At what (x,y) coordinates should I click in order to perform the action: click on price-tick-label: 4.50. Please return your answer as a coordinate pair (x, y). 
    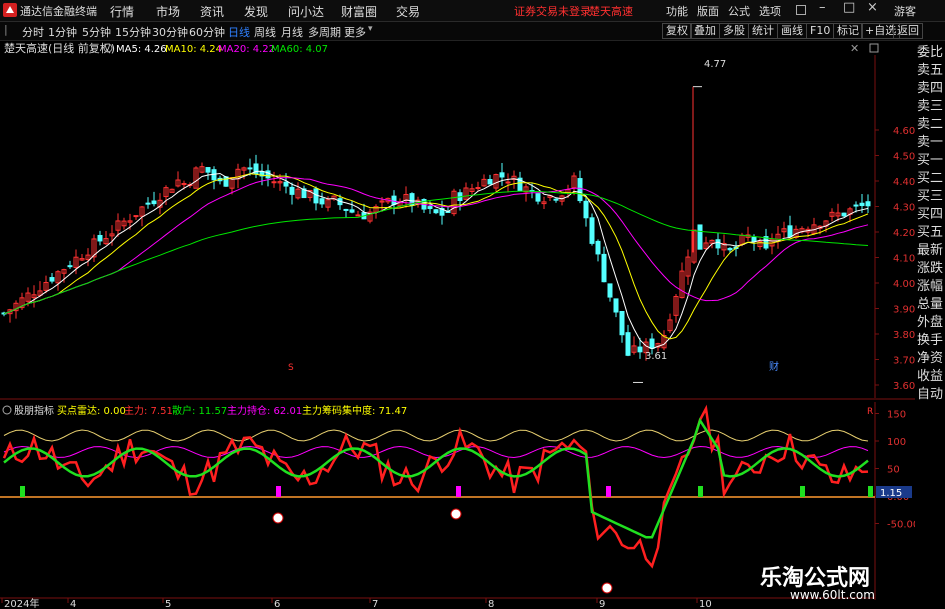
    Looking at the image, I should click on (904, 157).